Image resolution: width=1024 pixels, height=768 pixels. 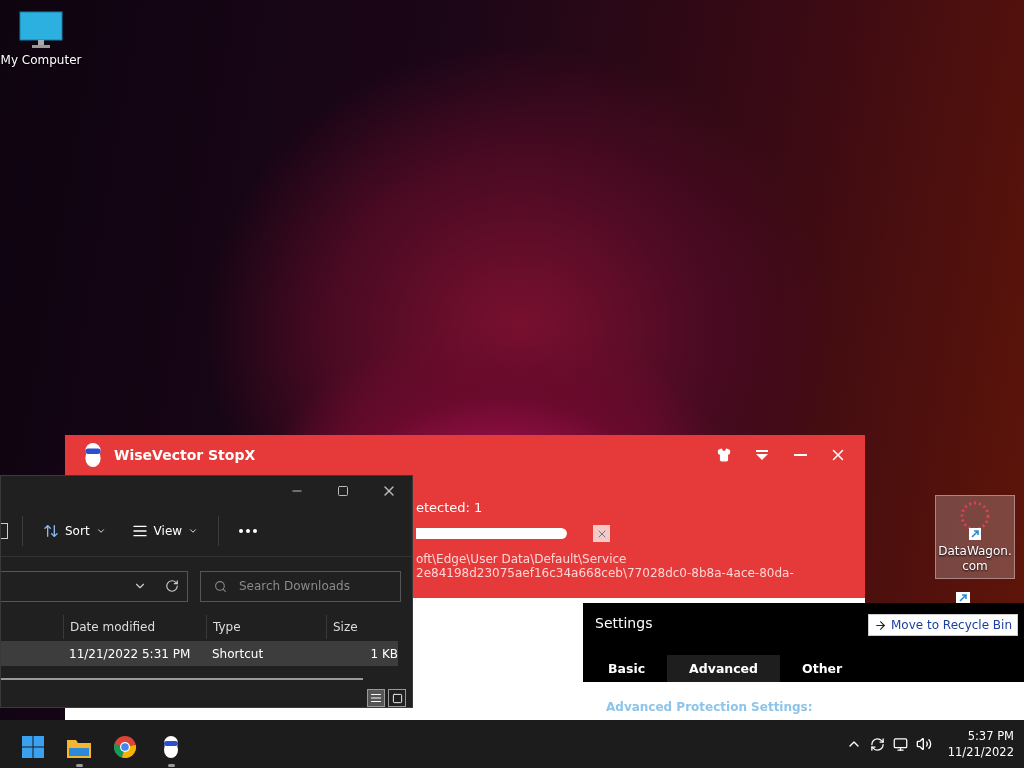 I want to click on tiles-view-button, so click(x=397, y=698).